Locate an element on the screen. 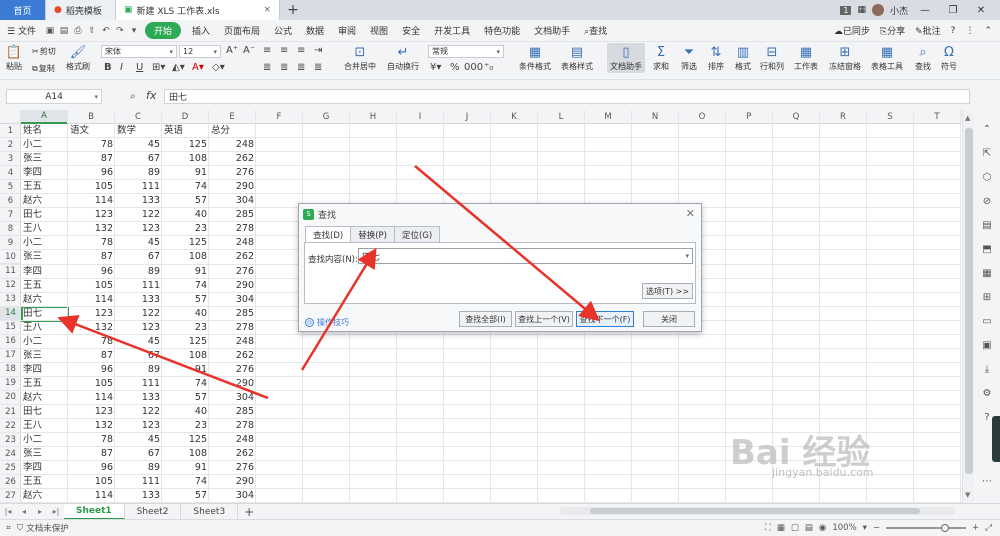 This screenshot has height=536, width=1000. row-header-15: 15 is located at coordinates (10, 328).